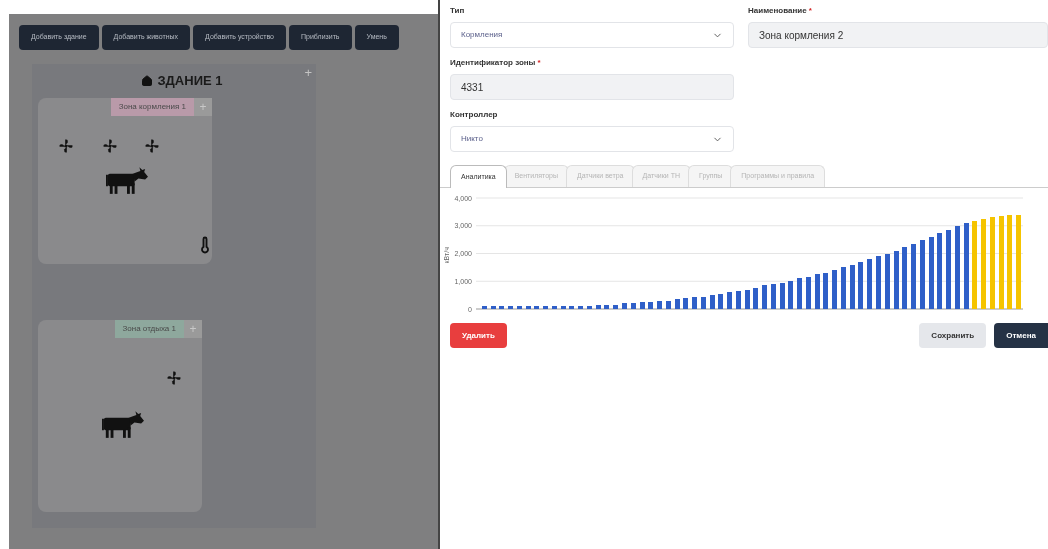  I want to click on save-button: Сохранить, so click(953, 335).